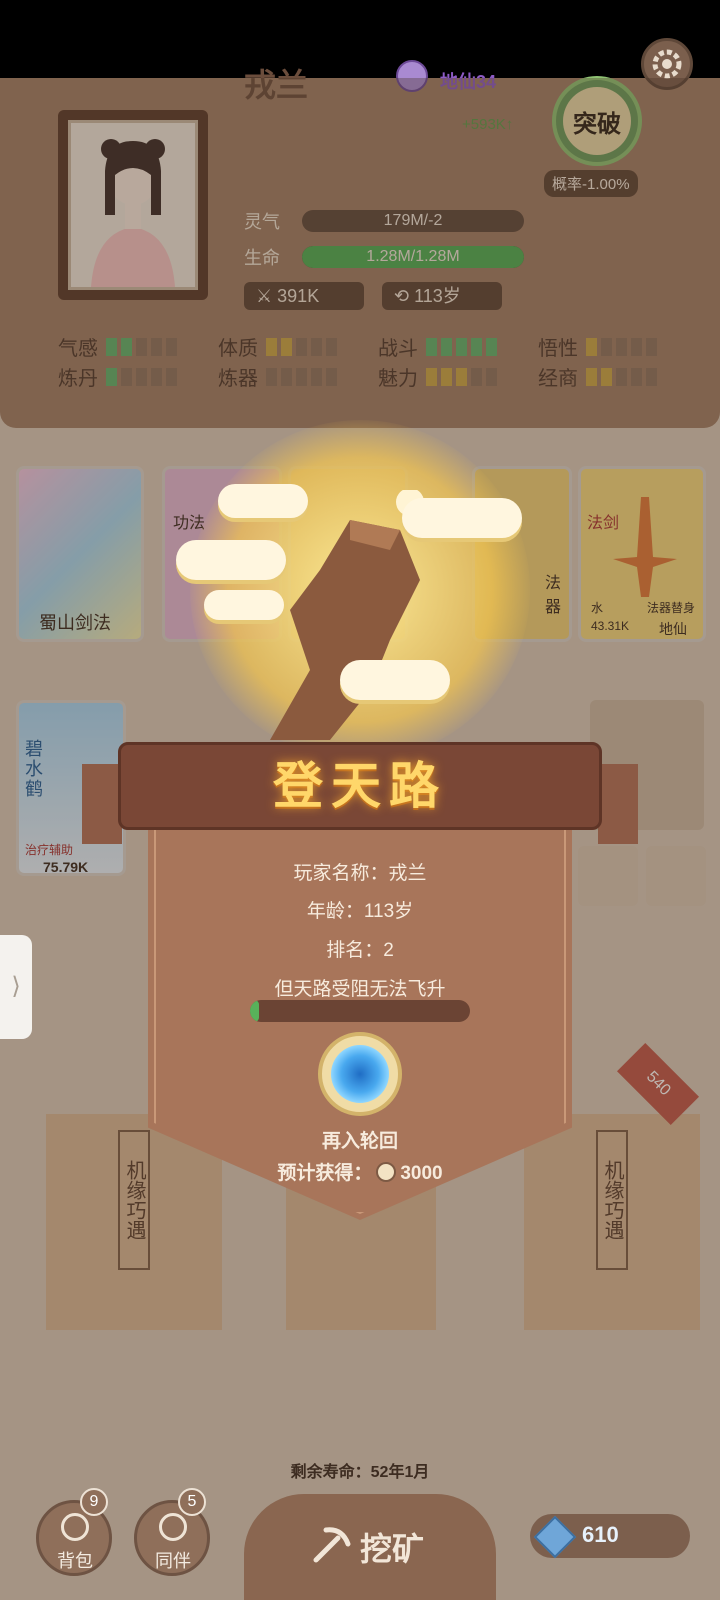 The width and height of the screenshot is (720, 1600). I want to click on chevron-right-icon: ⟩, so click(16, 986).